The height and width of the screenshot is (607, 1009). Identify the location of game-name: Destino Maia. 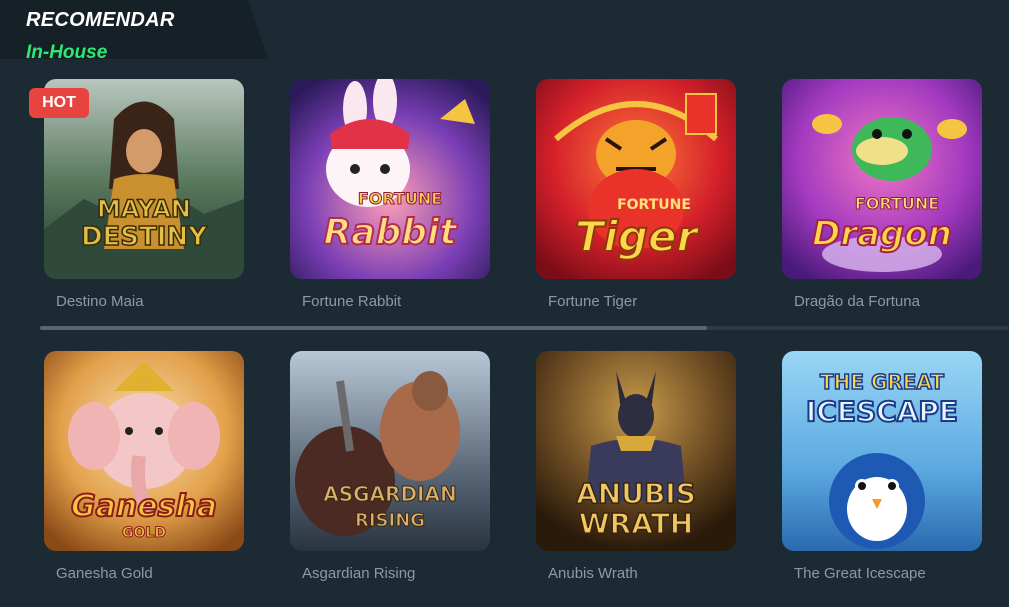
(100, 301).